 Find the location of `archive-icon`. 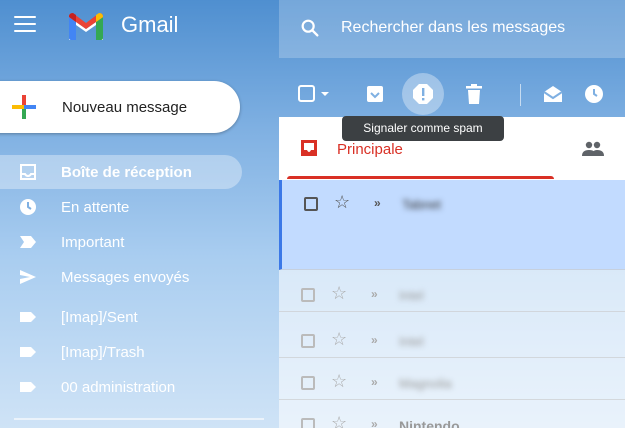

archive-icon is located at coordinates (375, 94).